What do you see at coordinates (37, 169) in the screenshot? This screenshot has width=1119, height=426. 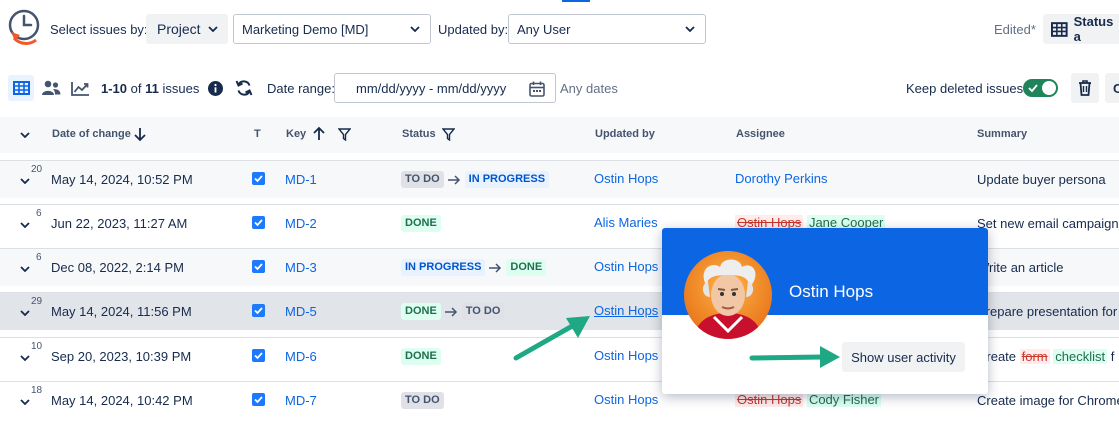 I see `change-count: 20` at bounding box center [37, 169].